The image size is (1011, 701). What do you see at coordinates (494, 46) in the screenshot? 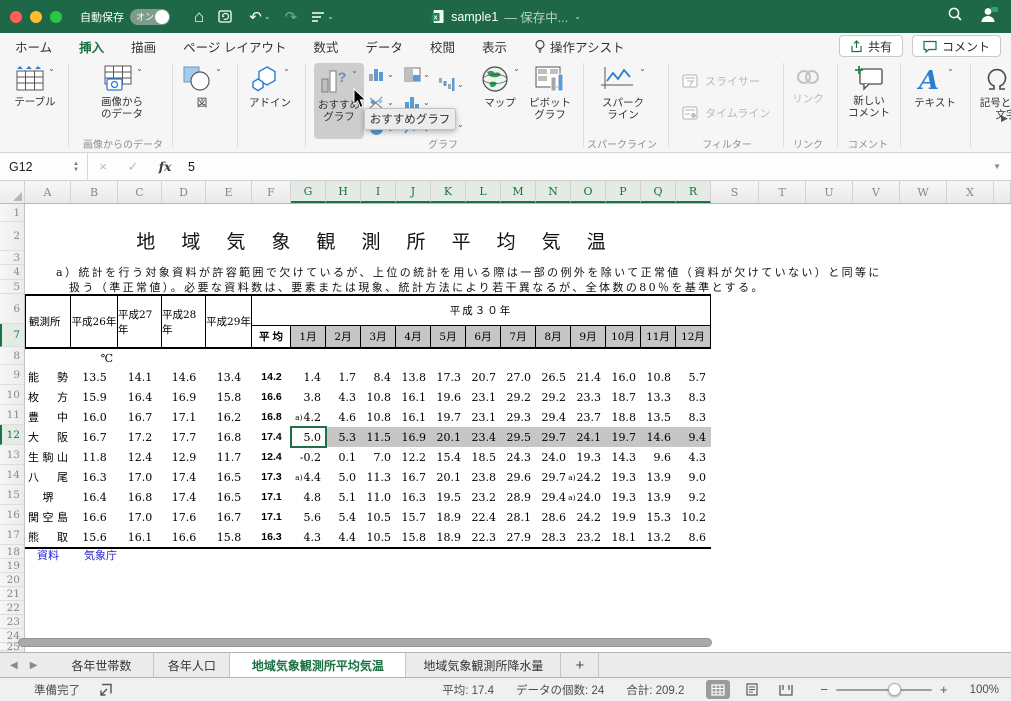
I see `tab-表示: 表示` at bounding box center [494, 46].